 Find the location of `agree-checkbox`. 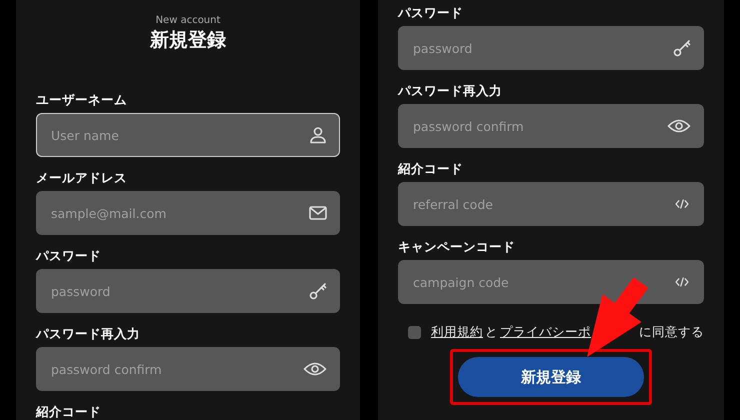

agree-checkbox is located at coordinates (414, 332).